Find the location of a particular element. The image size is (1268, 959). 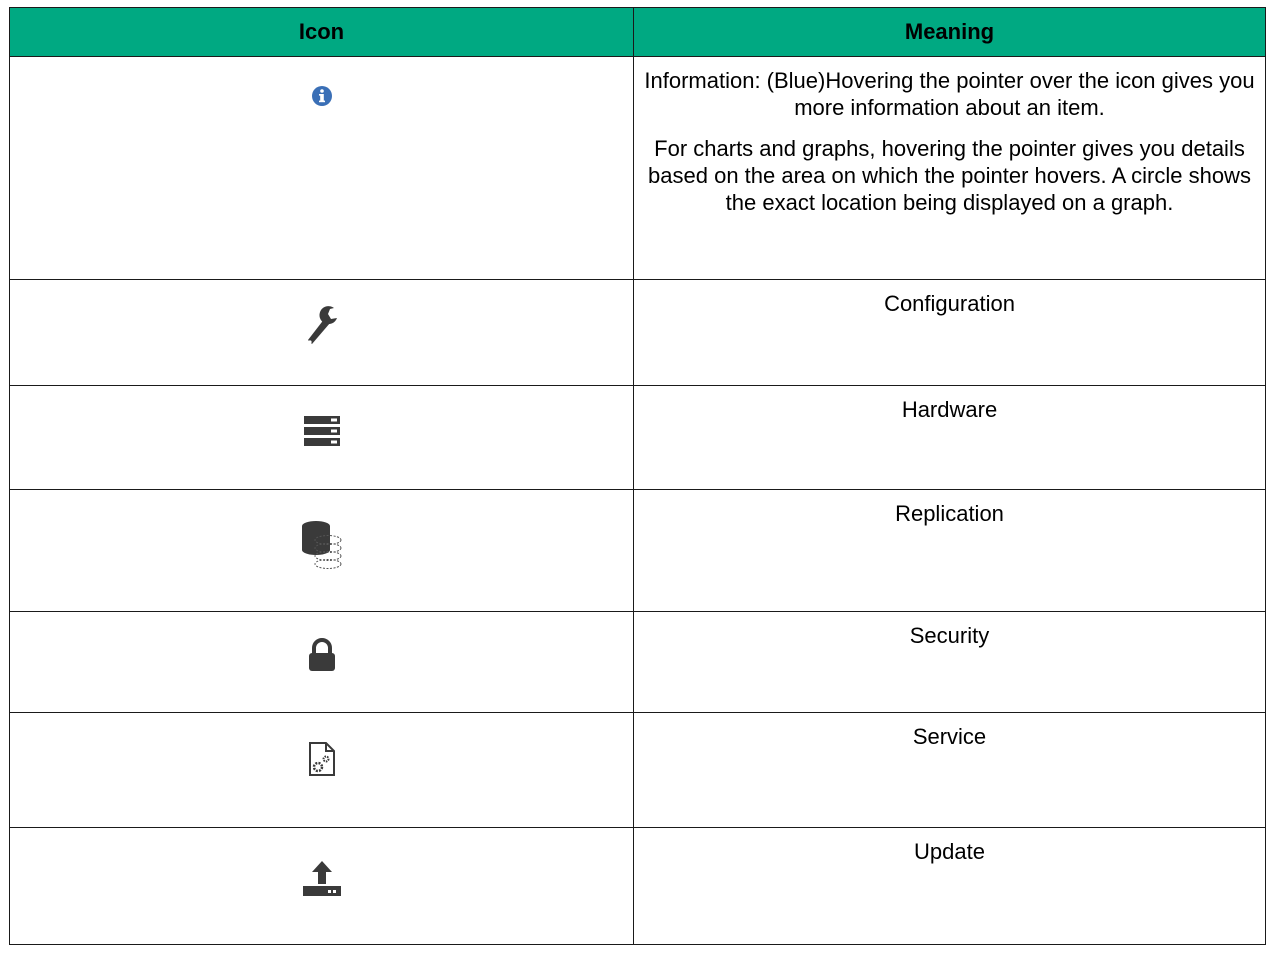

table-row: Configuration is located at coordinates (637, 332).